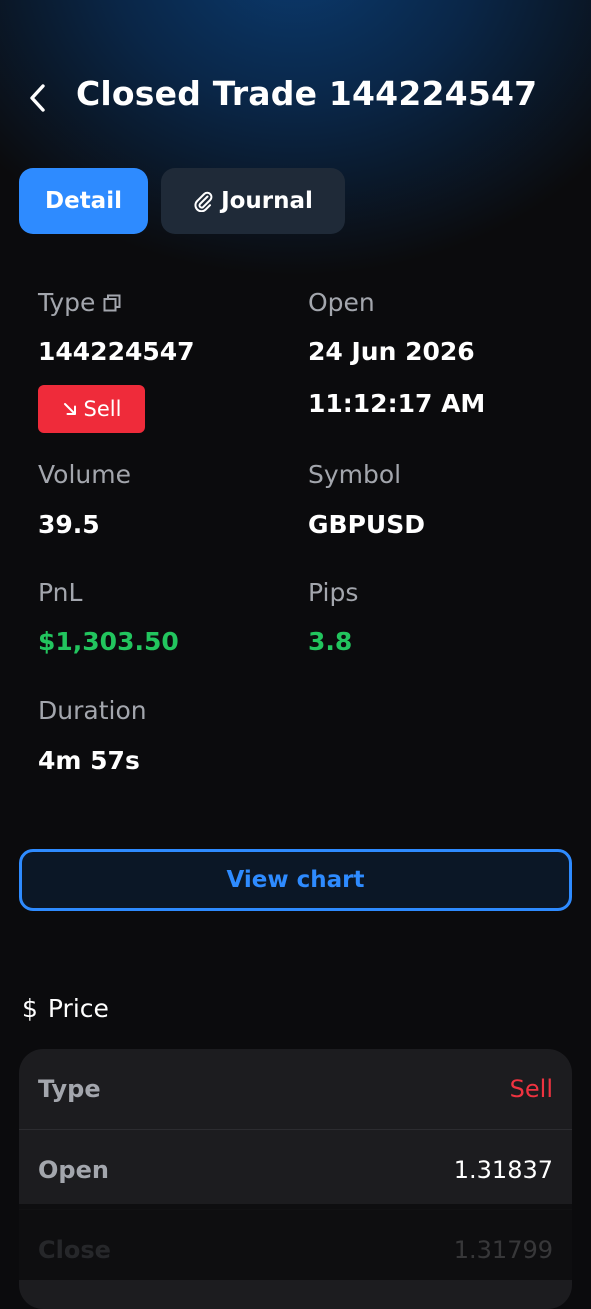 The width and height of the screenshot is (591, 1309). Describe the element at coordinates (102, 409) in the screenshot. I see `sell-badge-label: Sell` at that location.